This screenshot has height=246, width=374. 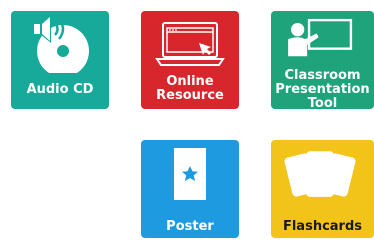 What do you see at coordinates (63, 51) in the screenshot?
I see `cd-hole` at bounding box center [63, 51].